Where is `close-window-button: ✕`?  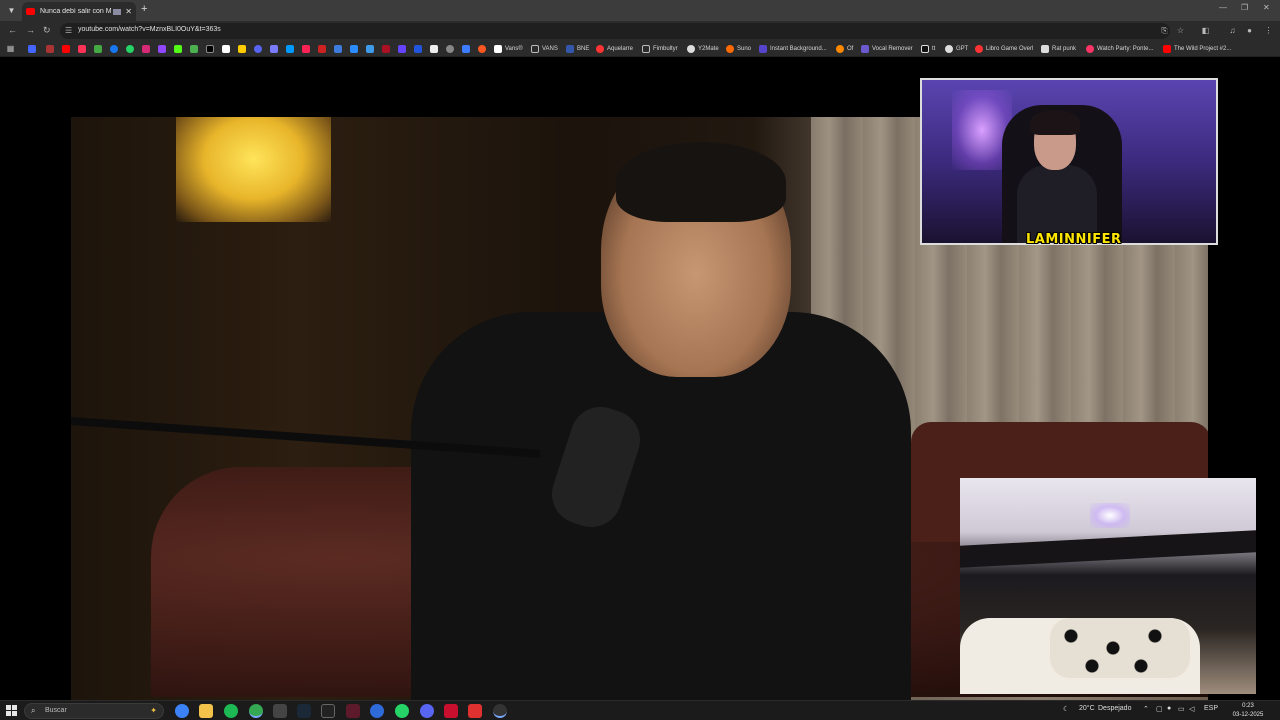
close-window-button: ✕ is located at coordinates (1266, 7).